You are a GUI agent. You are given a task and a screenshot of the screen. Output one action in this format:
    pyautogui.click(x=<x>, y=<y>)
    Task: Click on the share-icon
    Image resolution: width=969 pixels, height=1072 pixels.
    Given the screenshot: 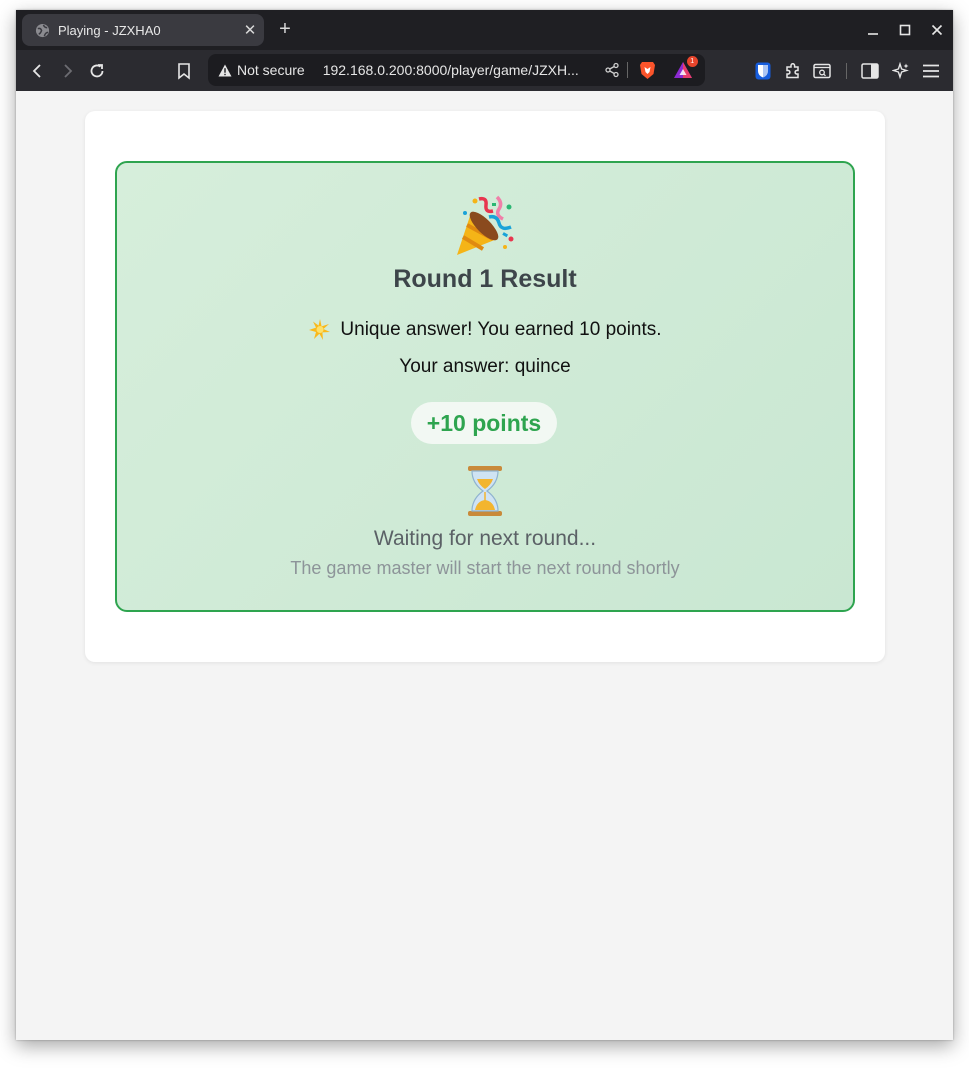 What is the action you would take?
    pyautogui.click(x=612, y=70)
    